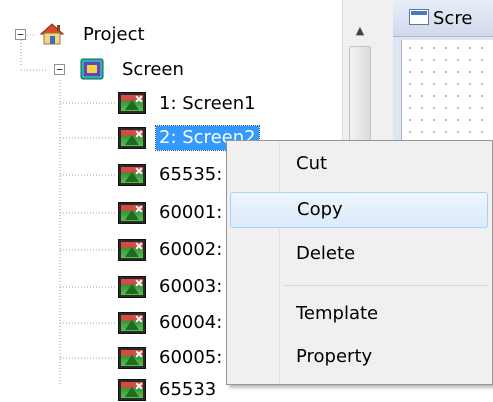  Describe the element at coordinates (320, 209) in the screenshot. I see `menu-item-copy-label: Copy` at that location.